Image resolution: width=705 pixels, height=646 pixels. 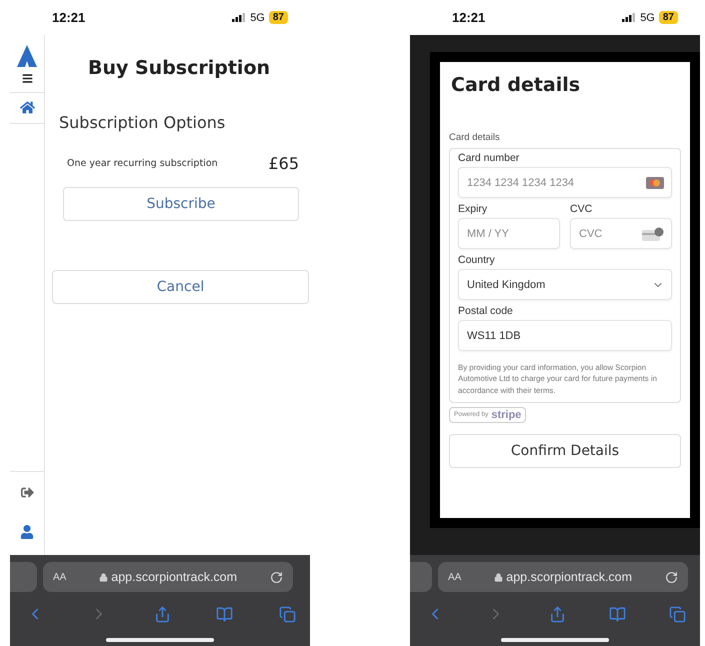 What do you see at coordinates (565, 284) in the screenshot?
I see `country-select: United Kingdom` at bounding box center [565, 284].